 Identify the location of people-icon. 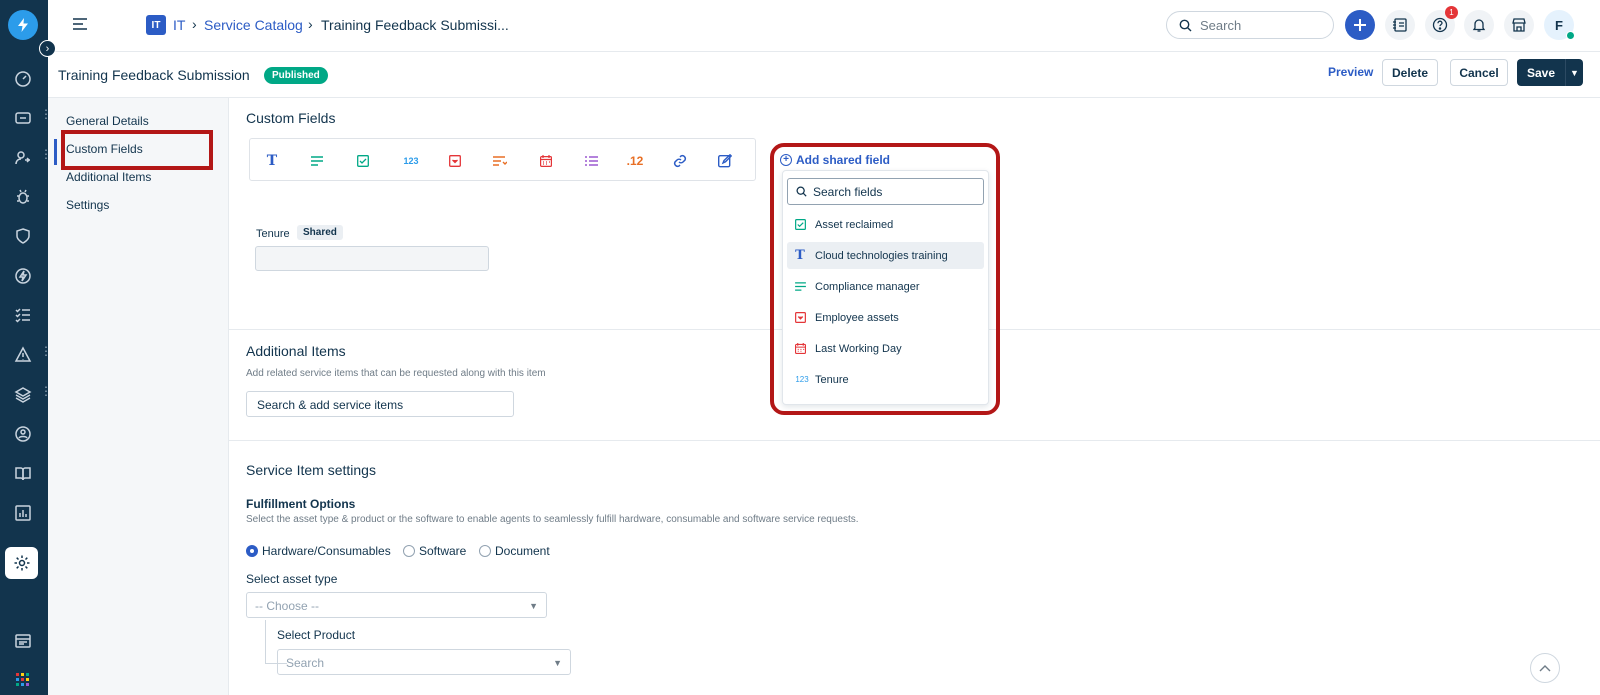
(23, 434).